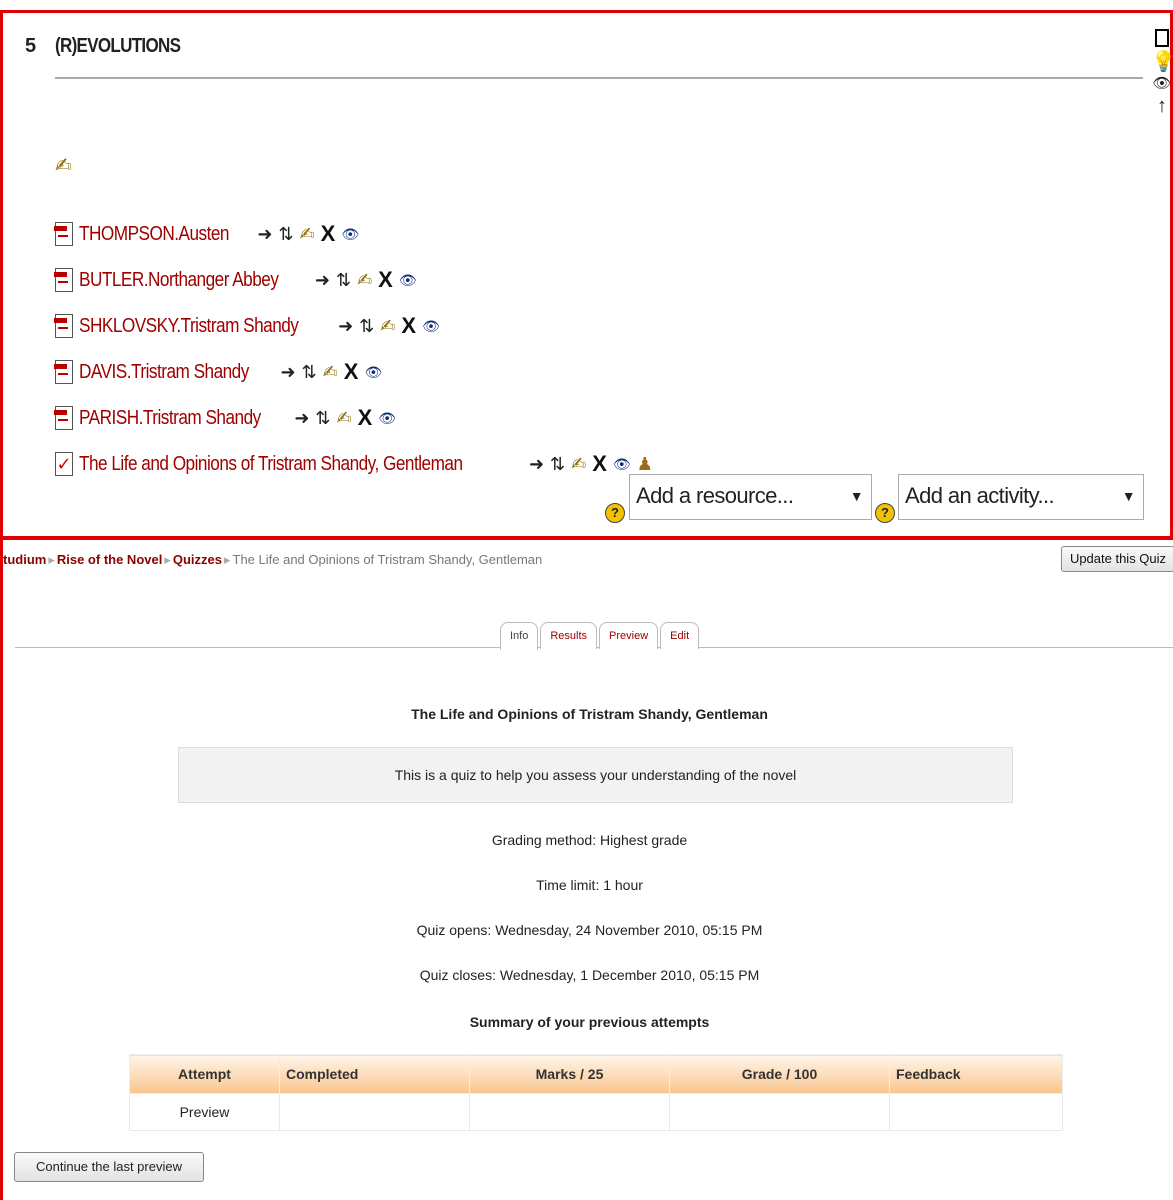  I want to click on list-item: BUTLER.Northanger Abbey ➜ ⇅ ✍ X 👁, so click(353, 280).